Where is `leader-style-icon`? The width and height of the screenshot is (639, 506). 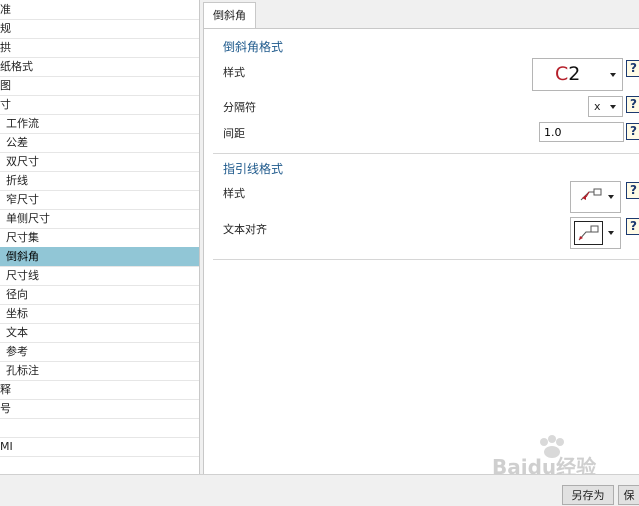
leader-style-icon is located at coordinates (591, 194).